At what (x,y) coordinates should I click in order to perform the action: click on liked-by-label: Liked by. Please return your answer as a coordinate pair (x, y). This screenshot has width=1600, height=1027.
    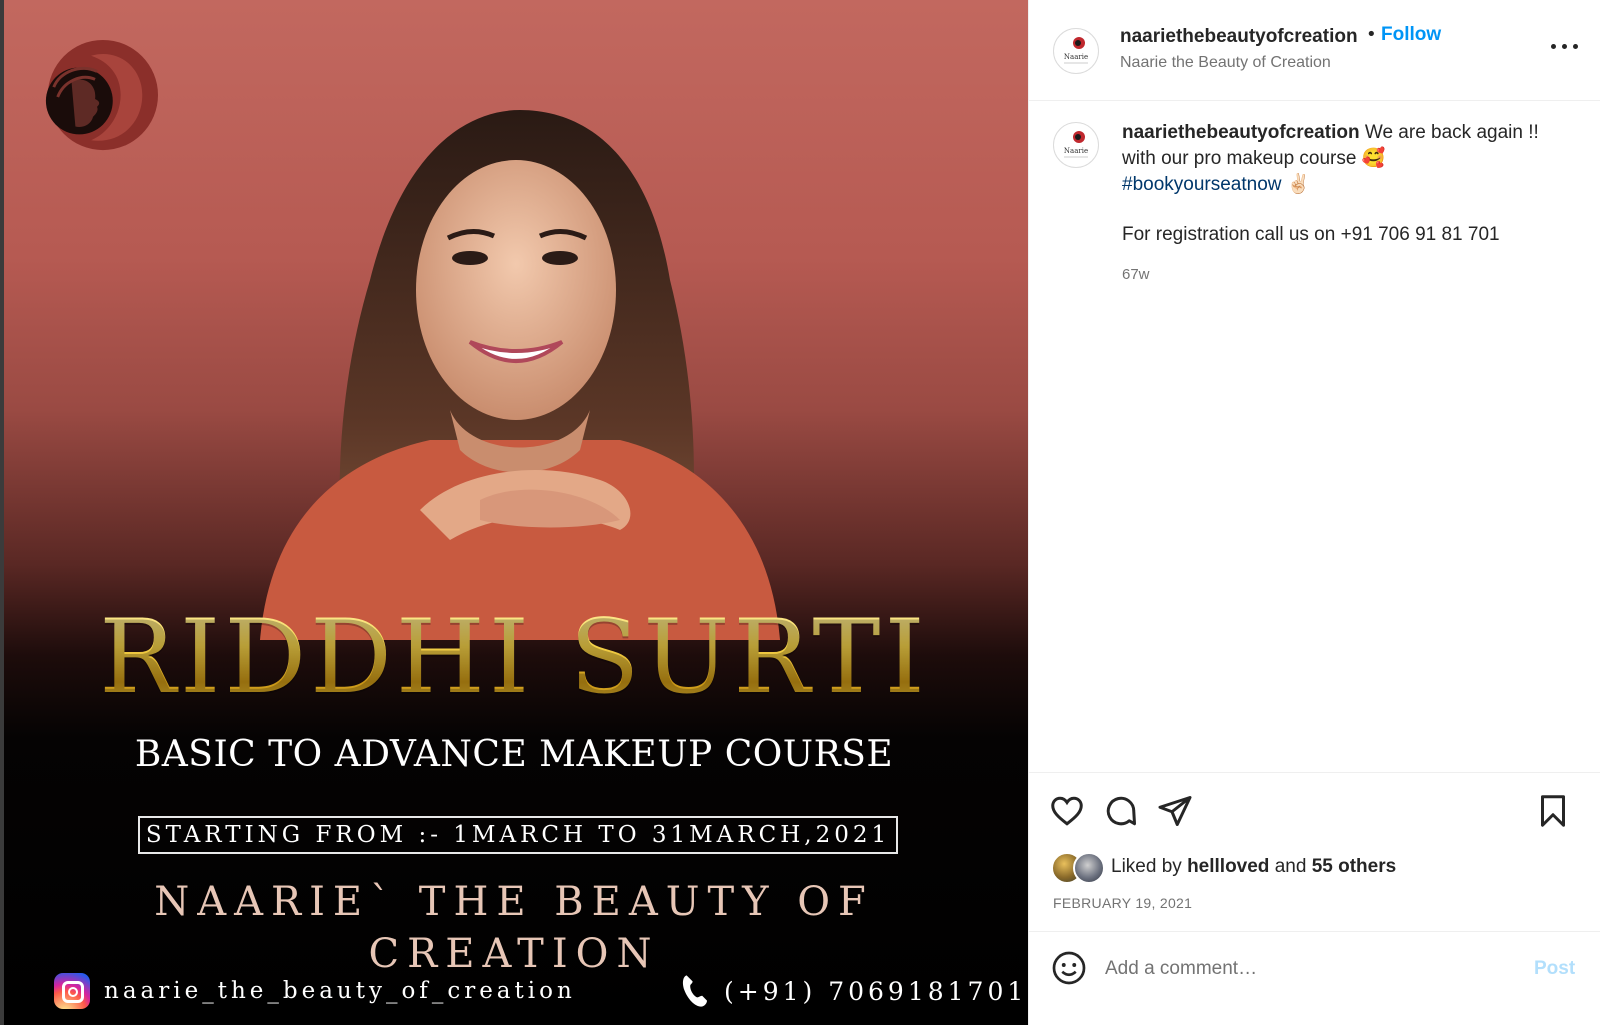
    Looking at the image, I should click on (1146, 866).